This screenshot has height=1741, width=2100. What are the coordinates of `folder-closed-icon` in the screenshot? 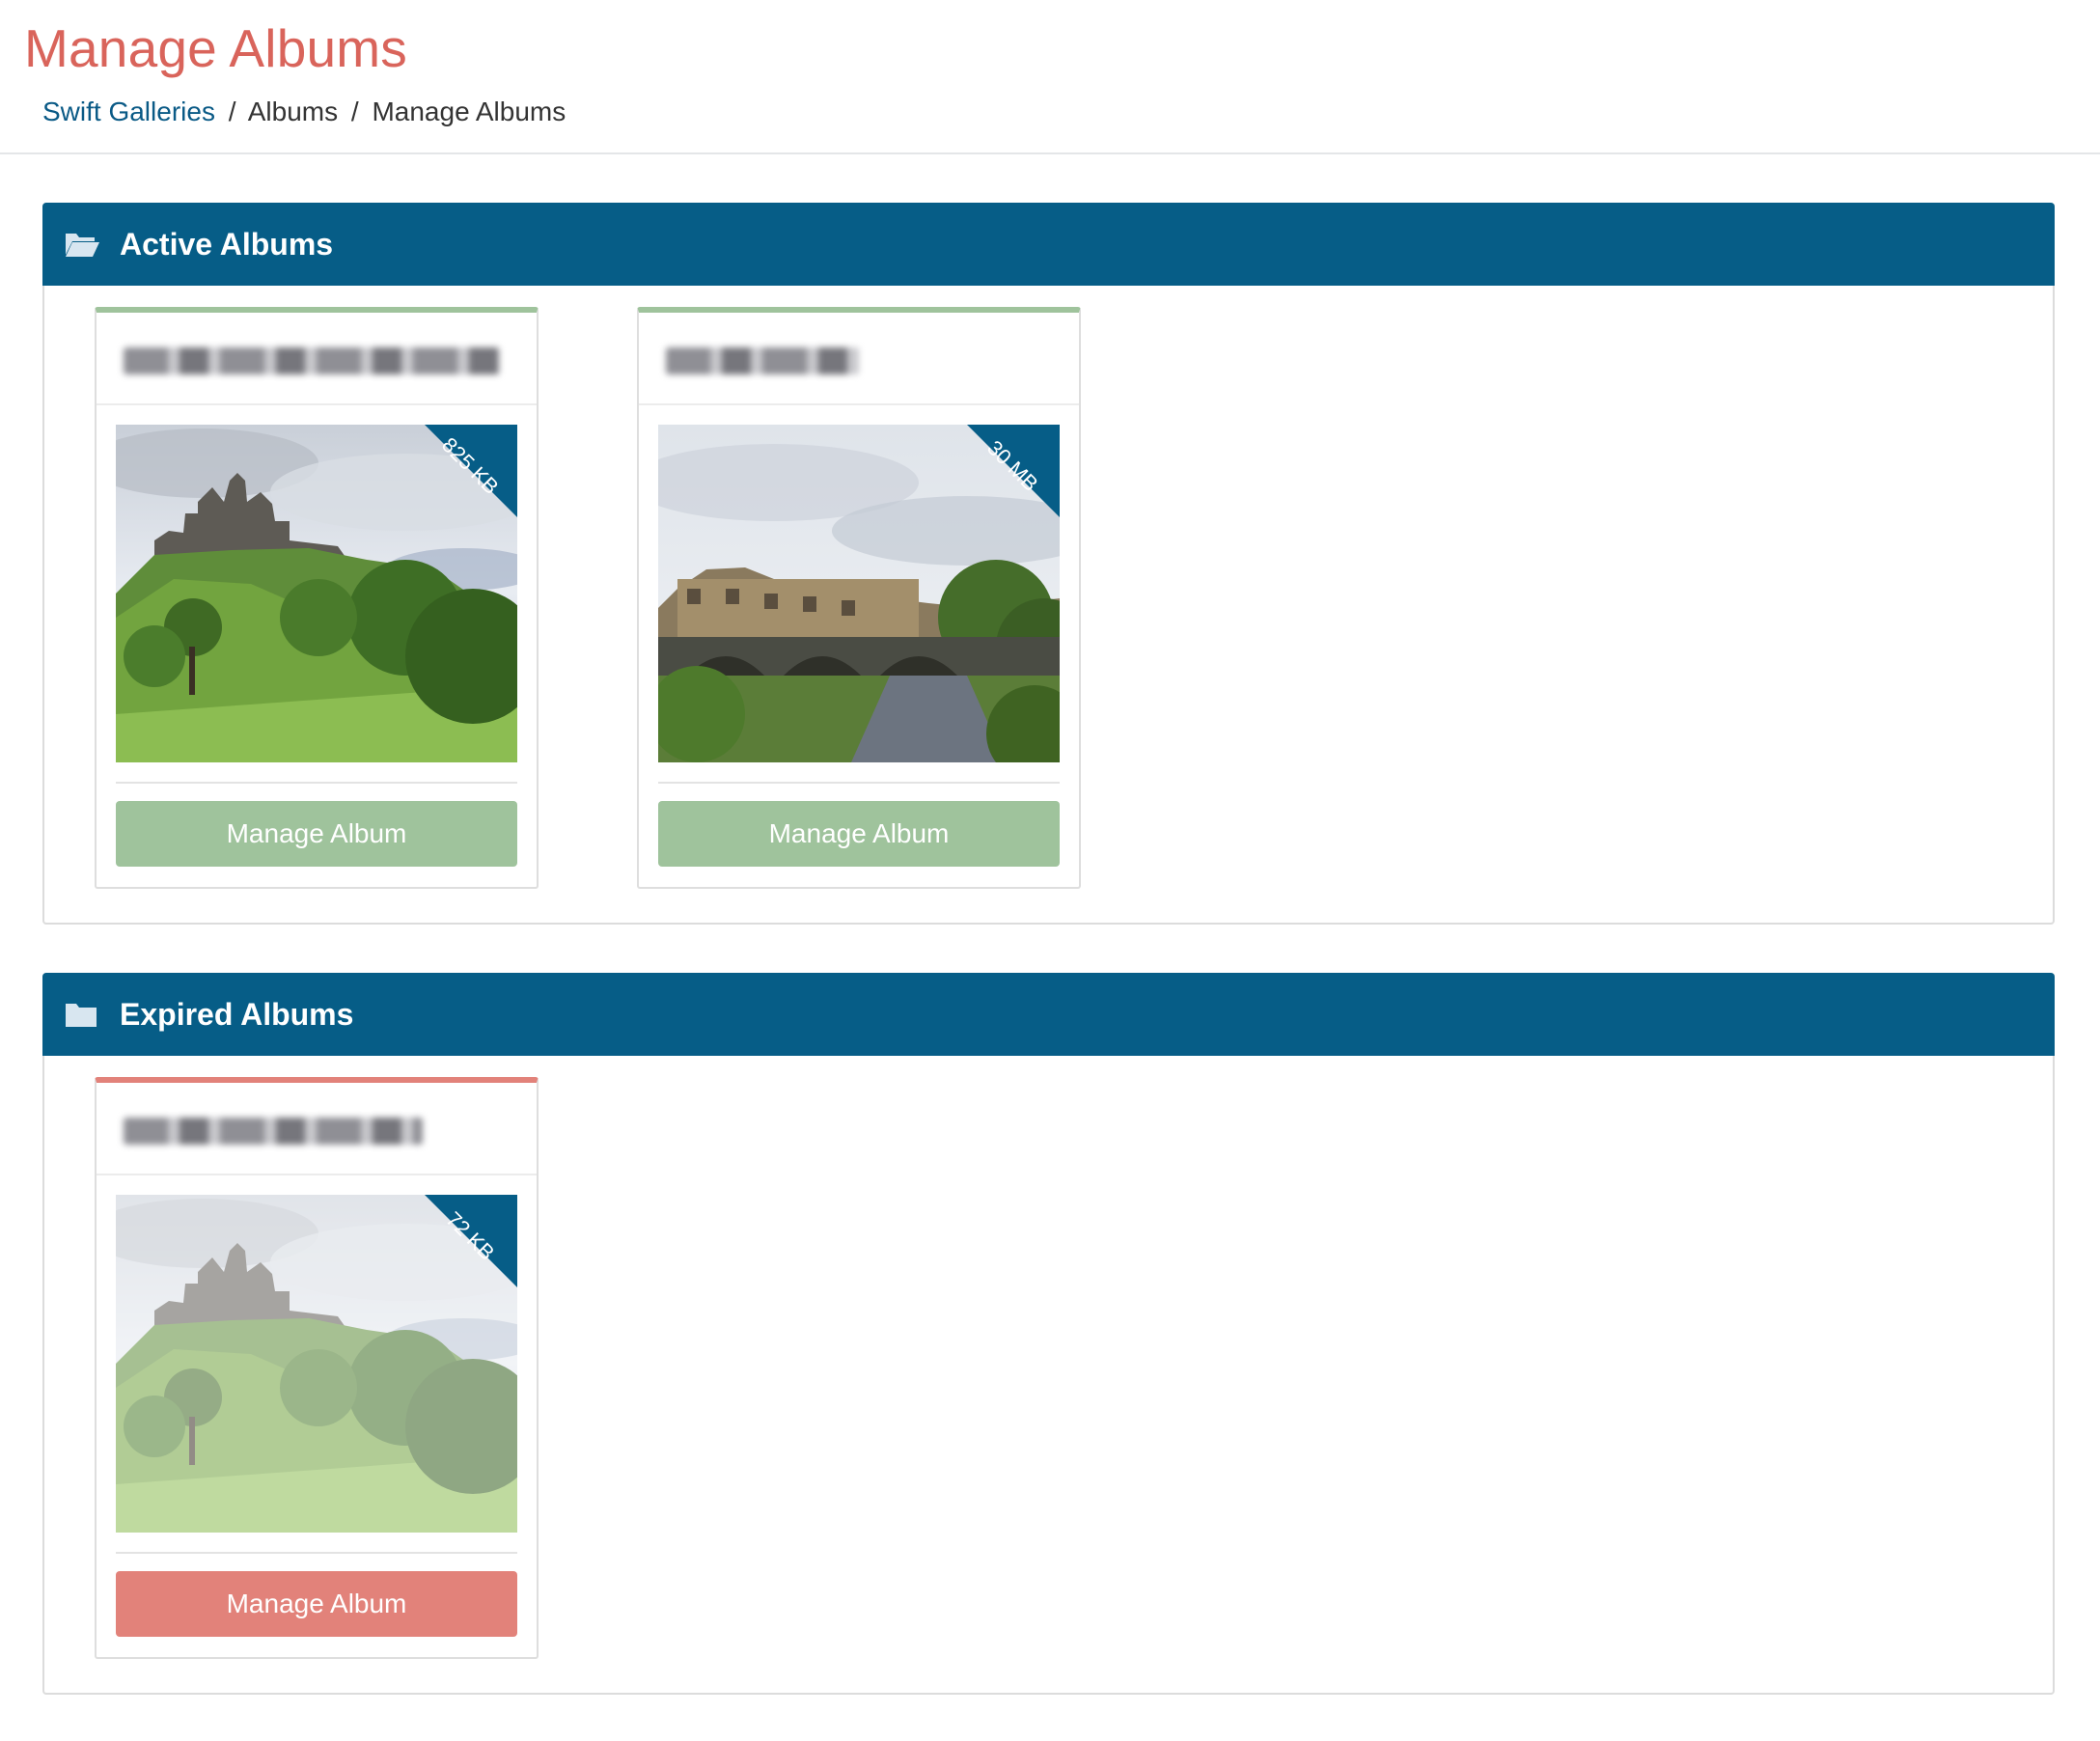 It's located at (82, 1015).